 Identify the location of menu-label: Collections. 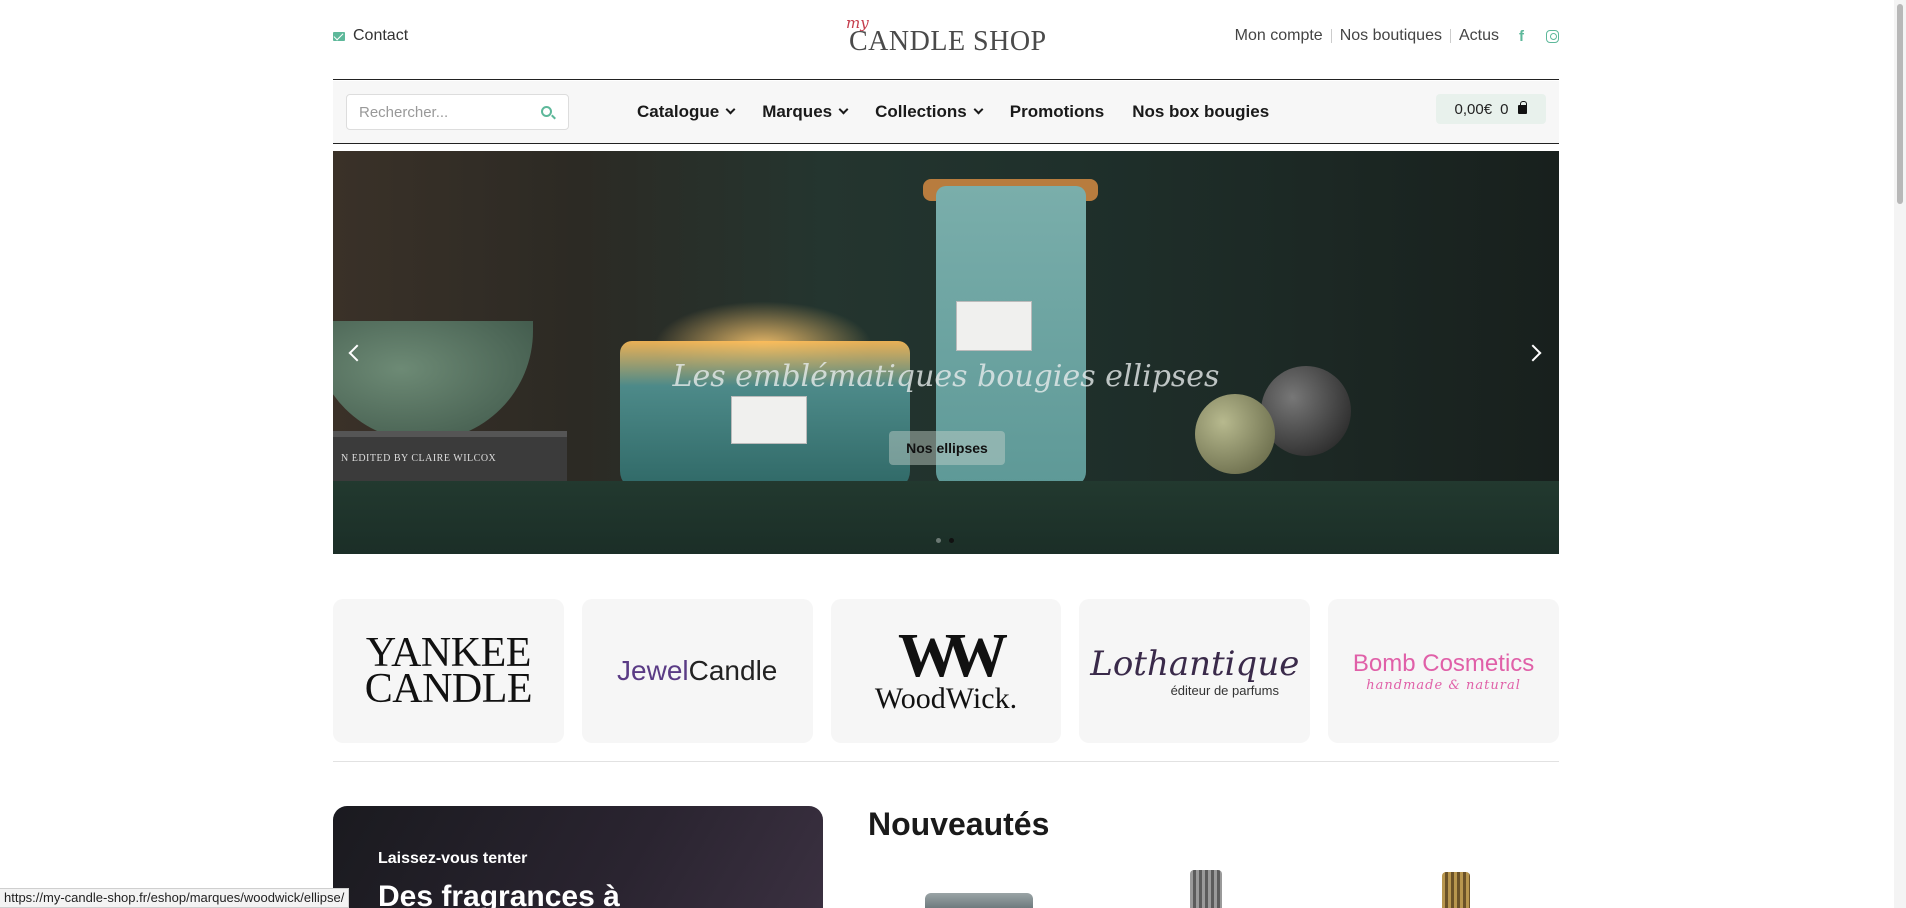
(921, 111).